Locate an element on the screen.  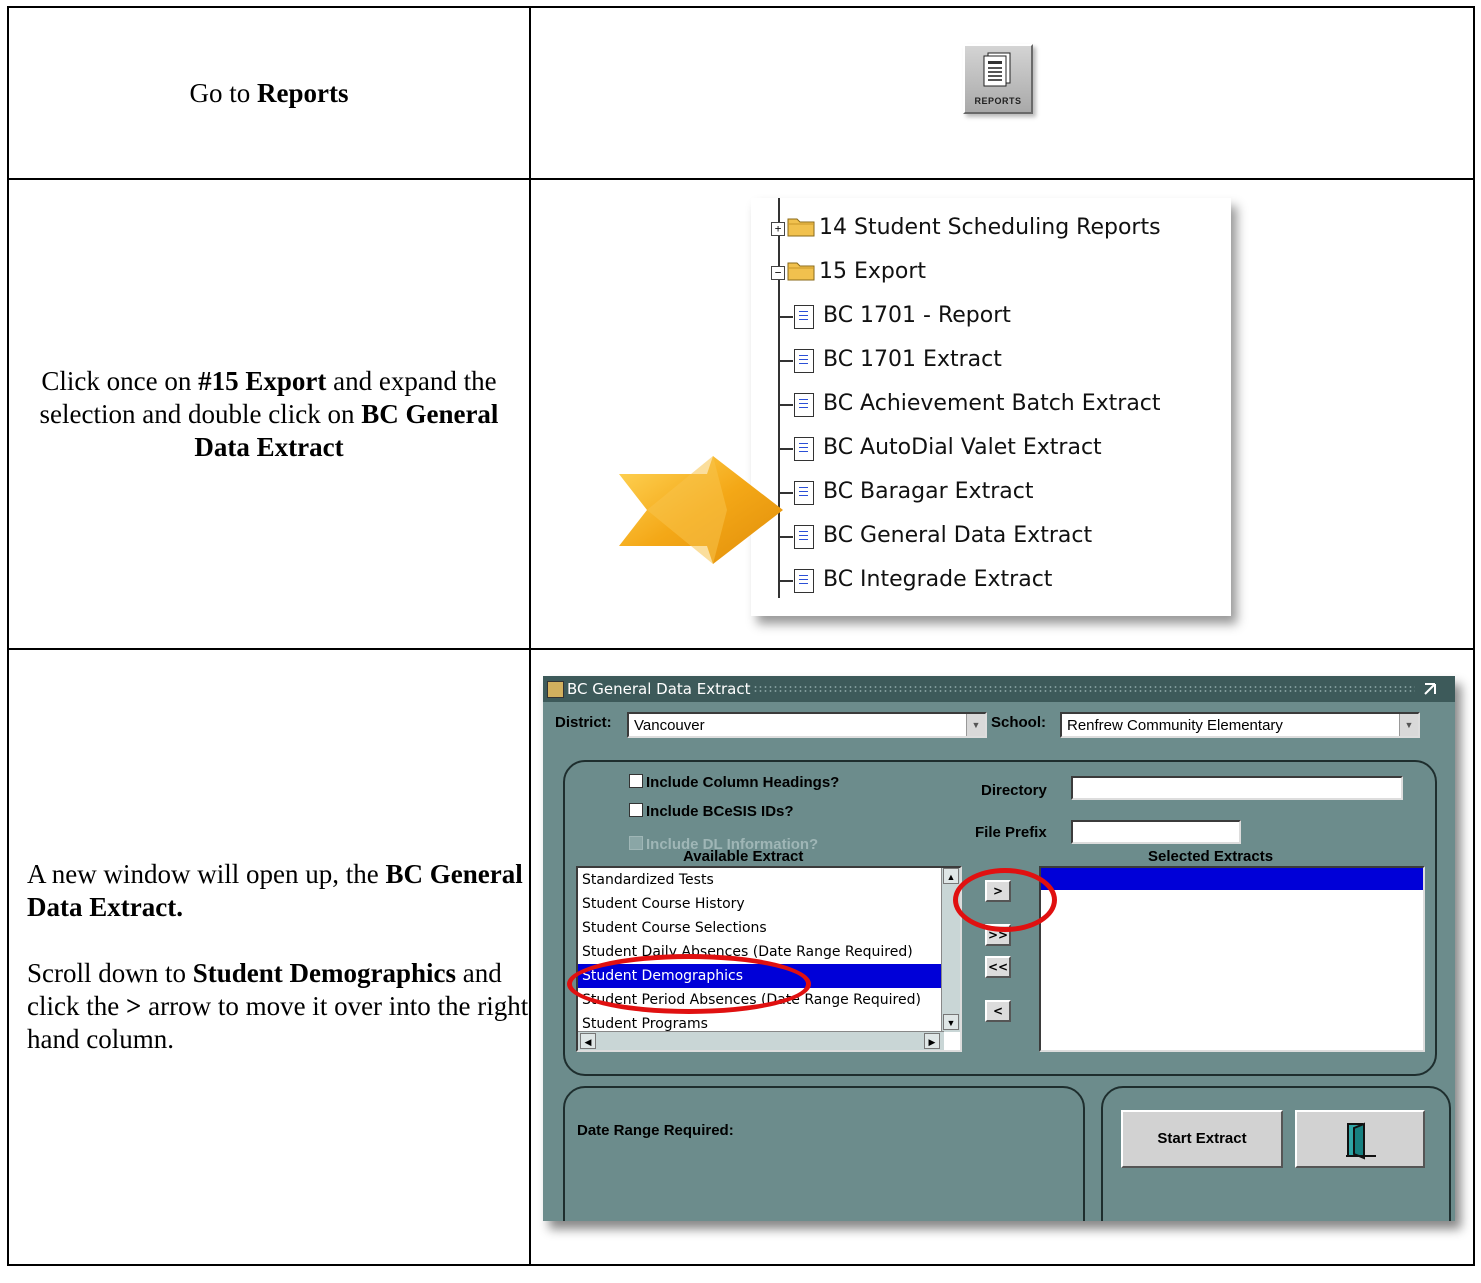
tree-report-item: BC 1701 Extract is located at coordinates (986, 360).